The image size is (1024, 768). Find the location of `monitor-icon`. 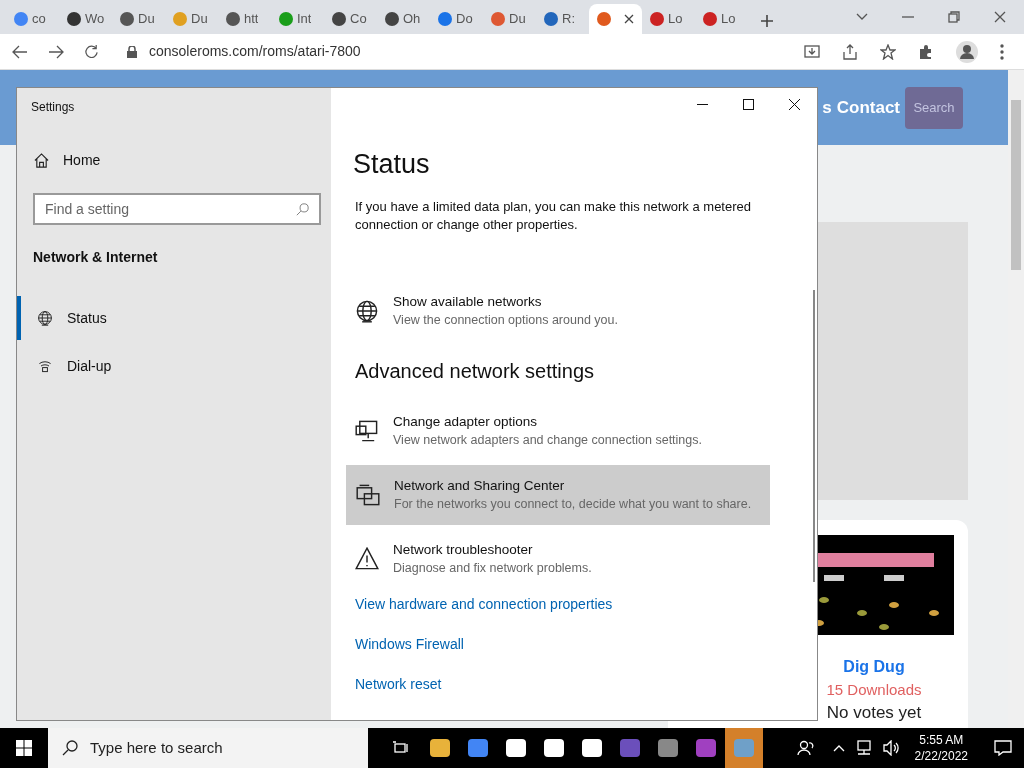

monitor-icon is located at coordinates (367, 430).